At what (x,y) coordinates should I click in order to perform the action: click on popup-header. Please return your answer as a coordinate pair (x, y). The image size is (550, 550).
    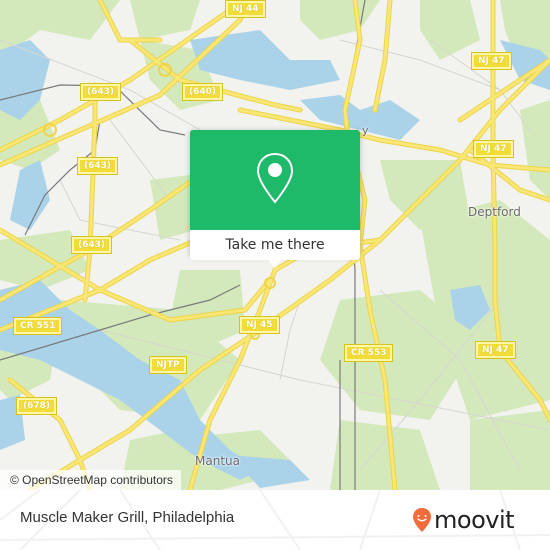
    Looking at the image, I should click on (275, 180).